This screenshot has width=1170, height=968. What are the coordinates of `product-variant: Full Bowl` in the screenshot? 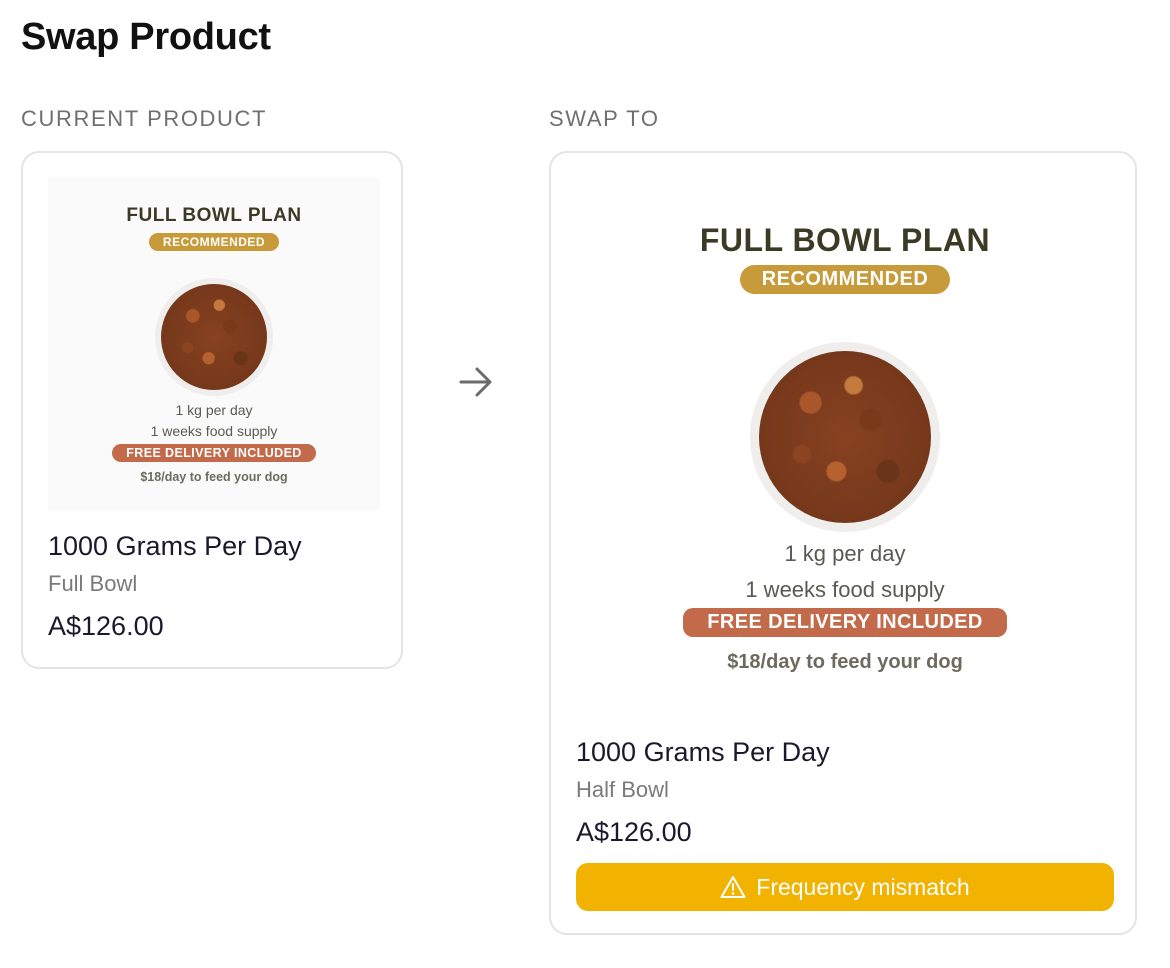 It's located at (93, 583).